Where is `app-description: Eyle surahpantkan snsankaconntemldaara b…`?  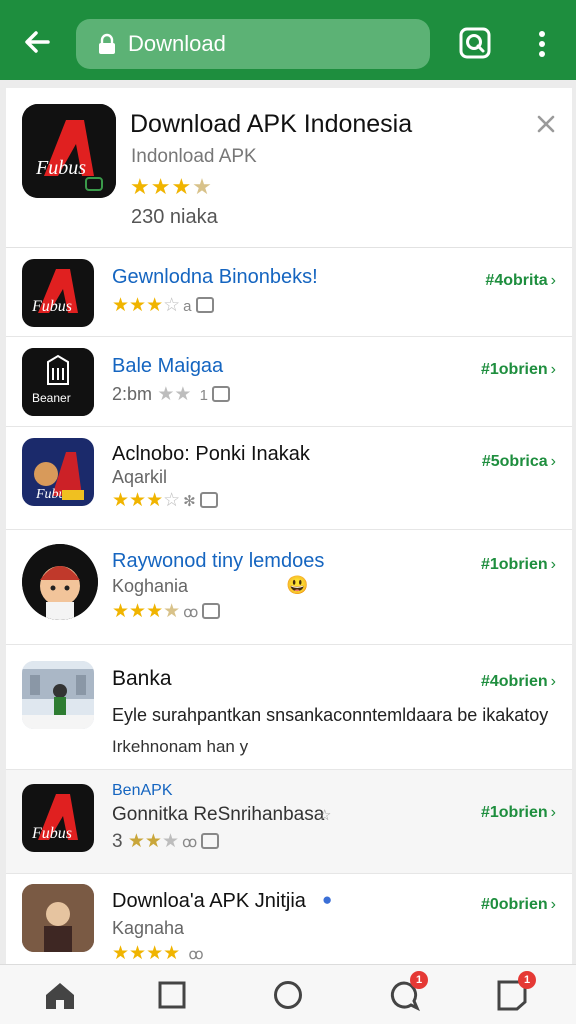
app-description: Eyle surahpantkan snsankaconntemldaara b… is located at coordinates (330, 715).